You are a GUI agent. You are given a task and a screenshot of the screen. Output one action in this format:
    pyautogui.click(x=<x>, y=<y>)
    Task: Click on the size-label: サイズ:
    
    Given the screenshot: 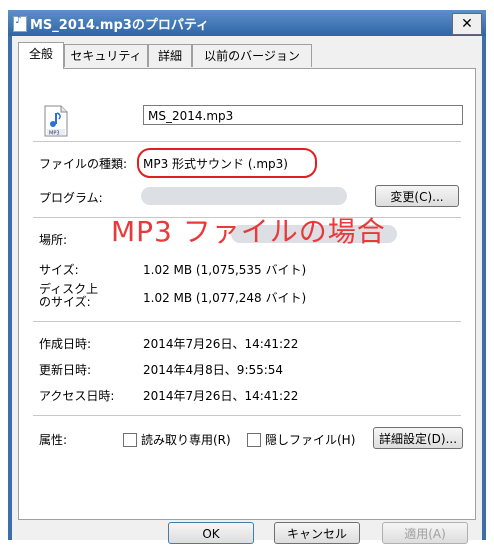 What is the action you would take?
    pyautogui.click(x=59, y=270)
    